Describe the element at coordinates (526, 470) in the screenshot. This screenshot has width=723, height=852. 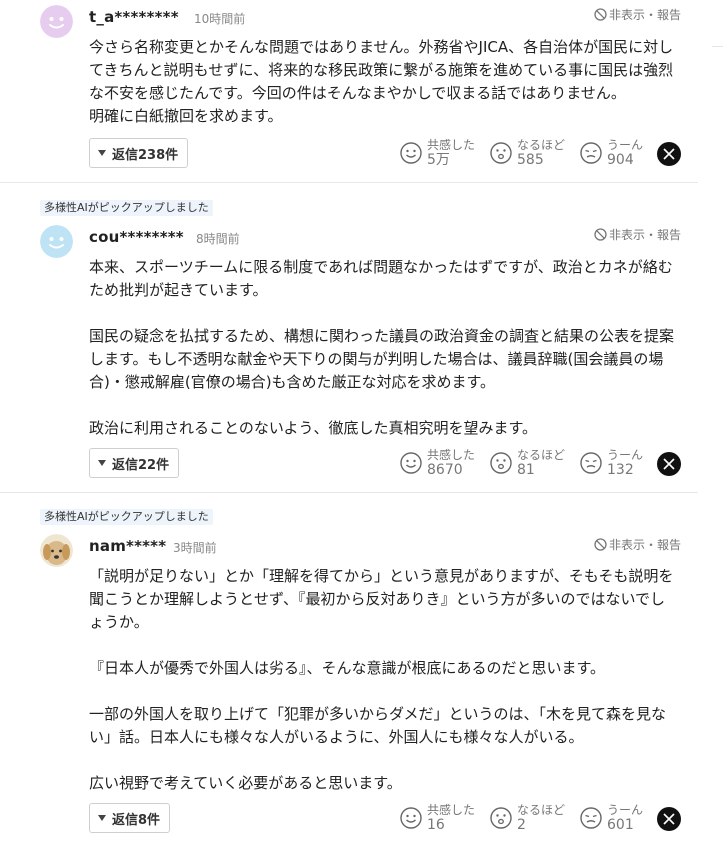
I see `reaction-count: 81` at that location.